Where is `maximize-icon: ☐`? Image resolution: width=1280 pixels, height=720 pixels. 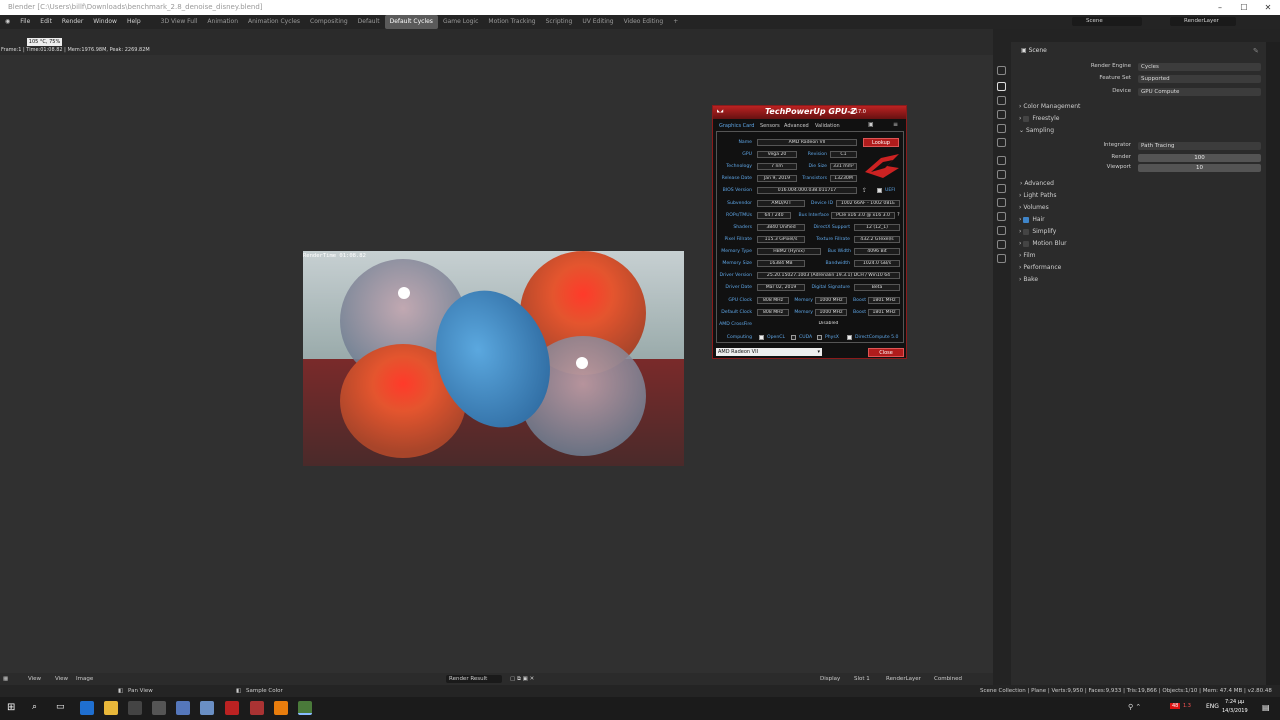
maximize-icon: ☐ is located at coordinates (1244, 7).